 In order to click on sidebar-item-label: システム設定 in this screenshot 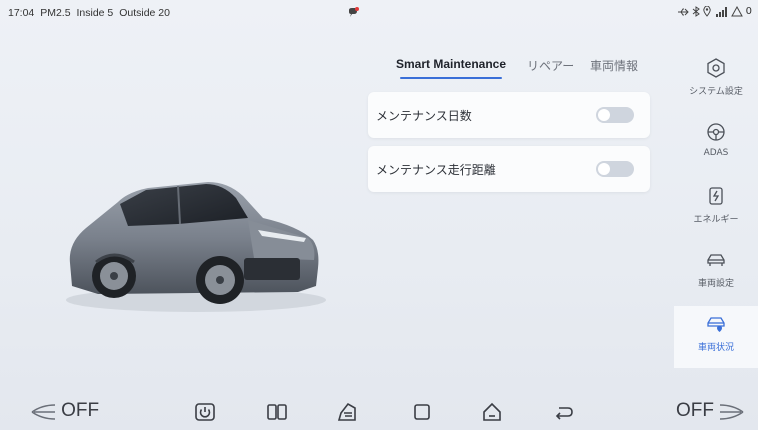, I will do `click(716, 92)`.